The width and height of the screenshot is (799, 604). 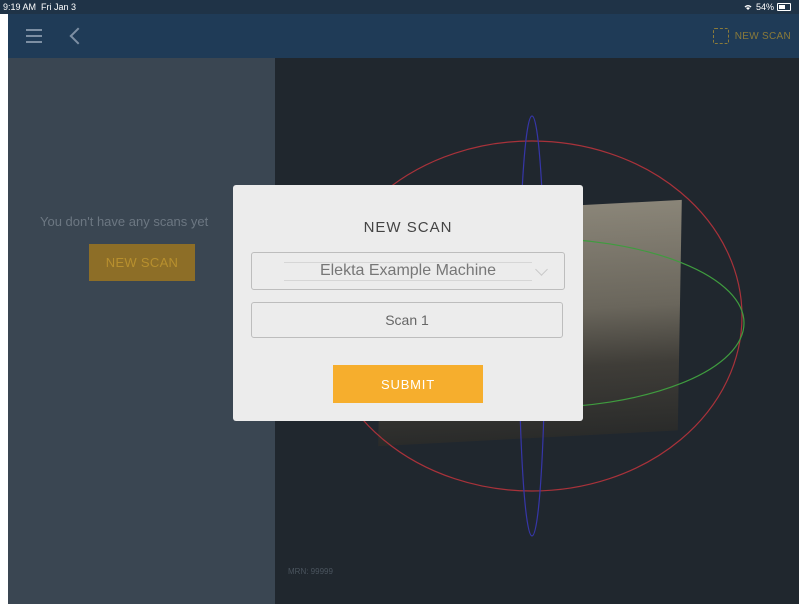 I want to click on machine-select: Elekta Example Machine, so click(x=408, y=271).